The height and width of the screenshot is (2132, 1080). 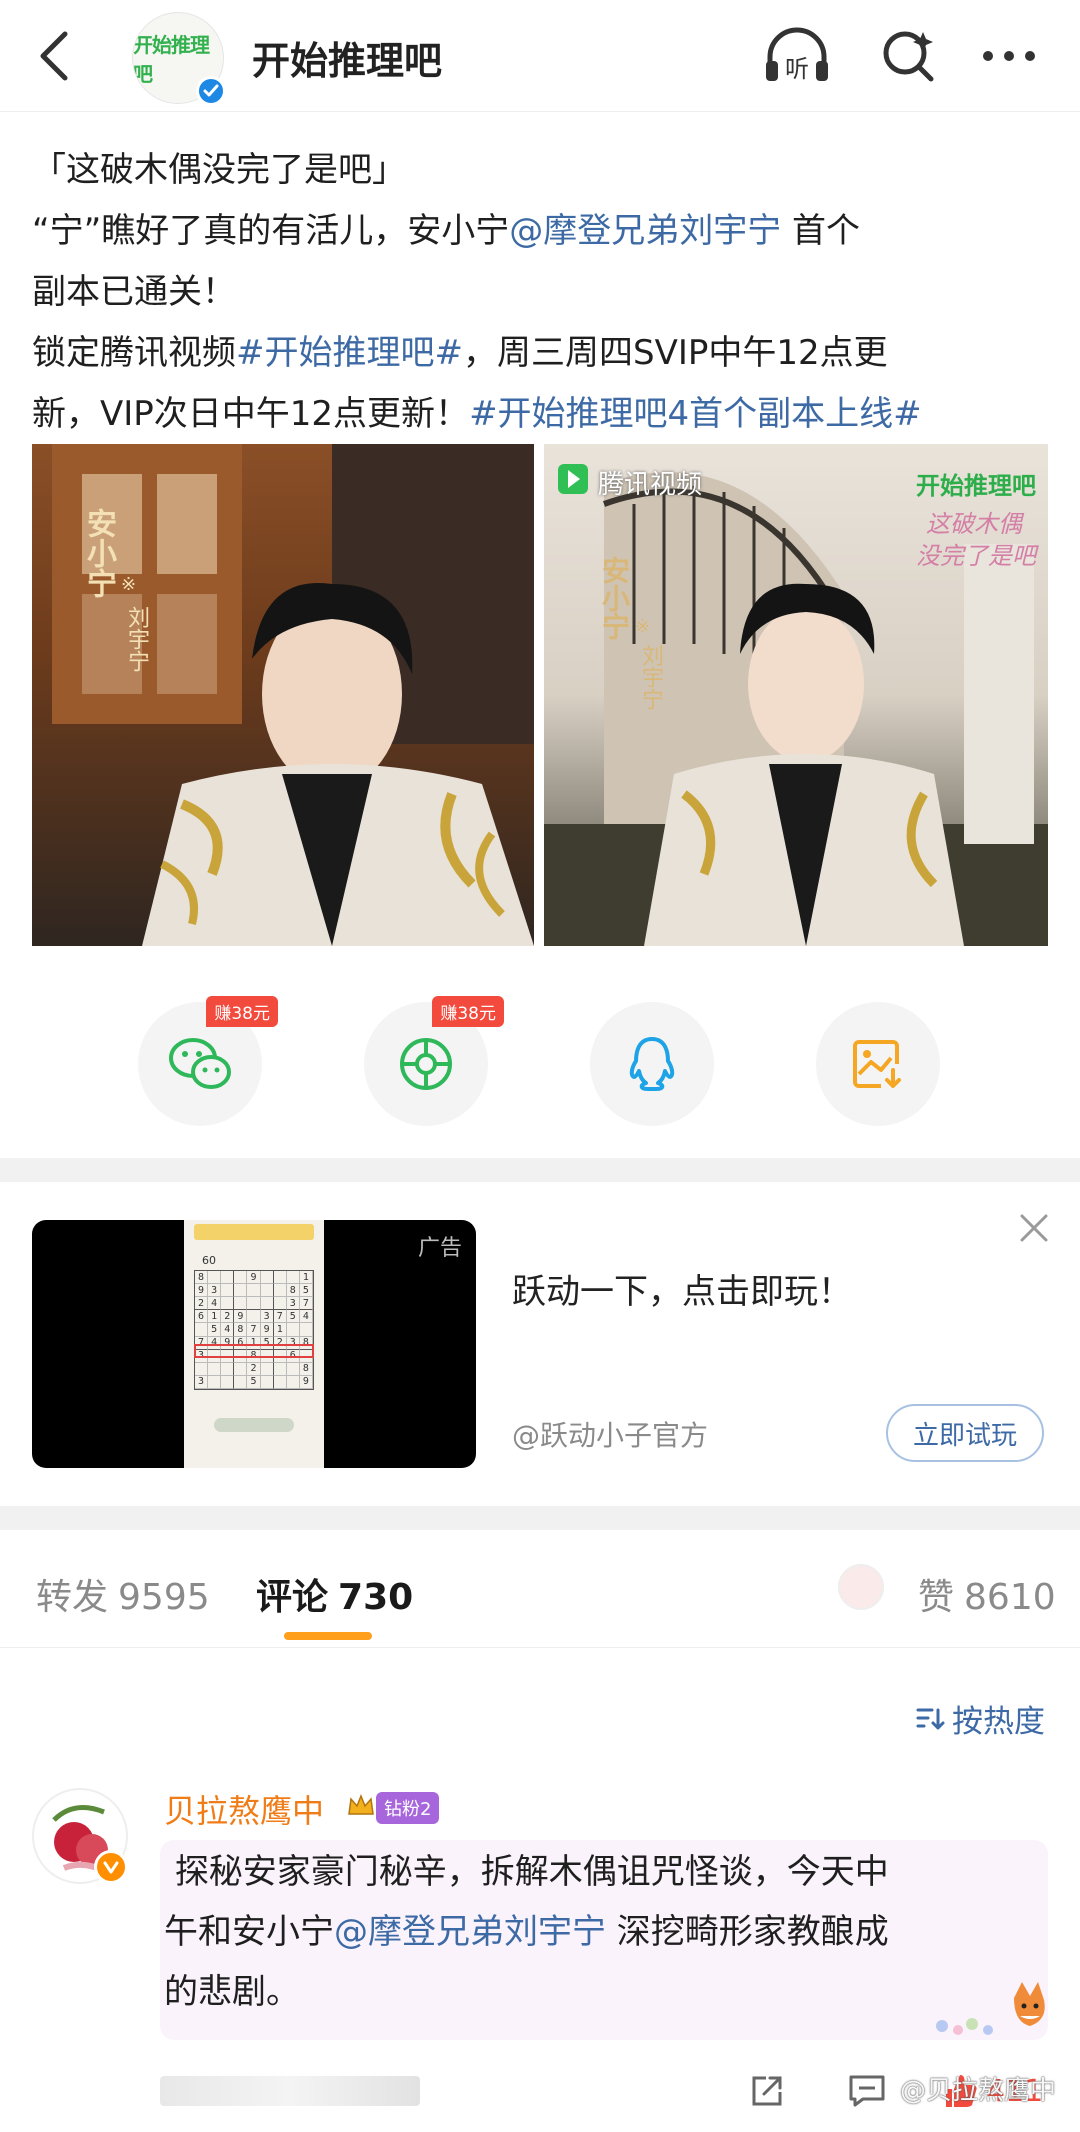 I want to click on post-image-2: 腾讯视频 开始推理吧 这破木偶 没完了是吧 安小宁 ※ 刘宇宁, so click(x=796, y=695).